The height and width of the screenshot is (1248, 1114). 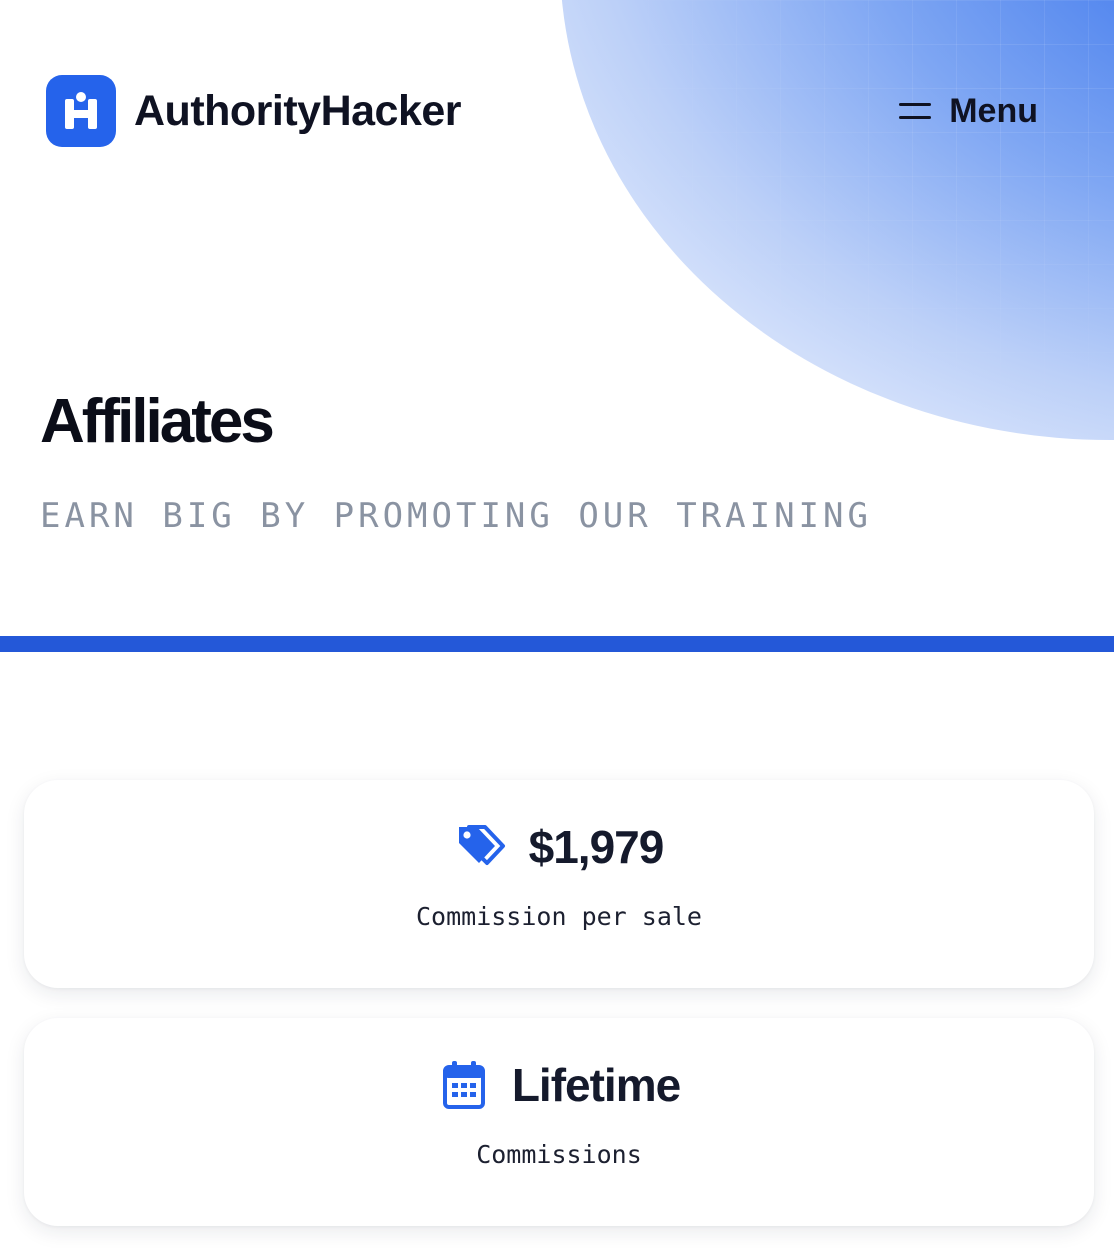 I want to click on stat-value: Lifetime, so click(x=596, y=1085).